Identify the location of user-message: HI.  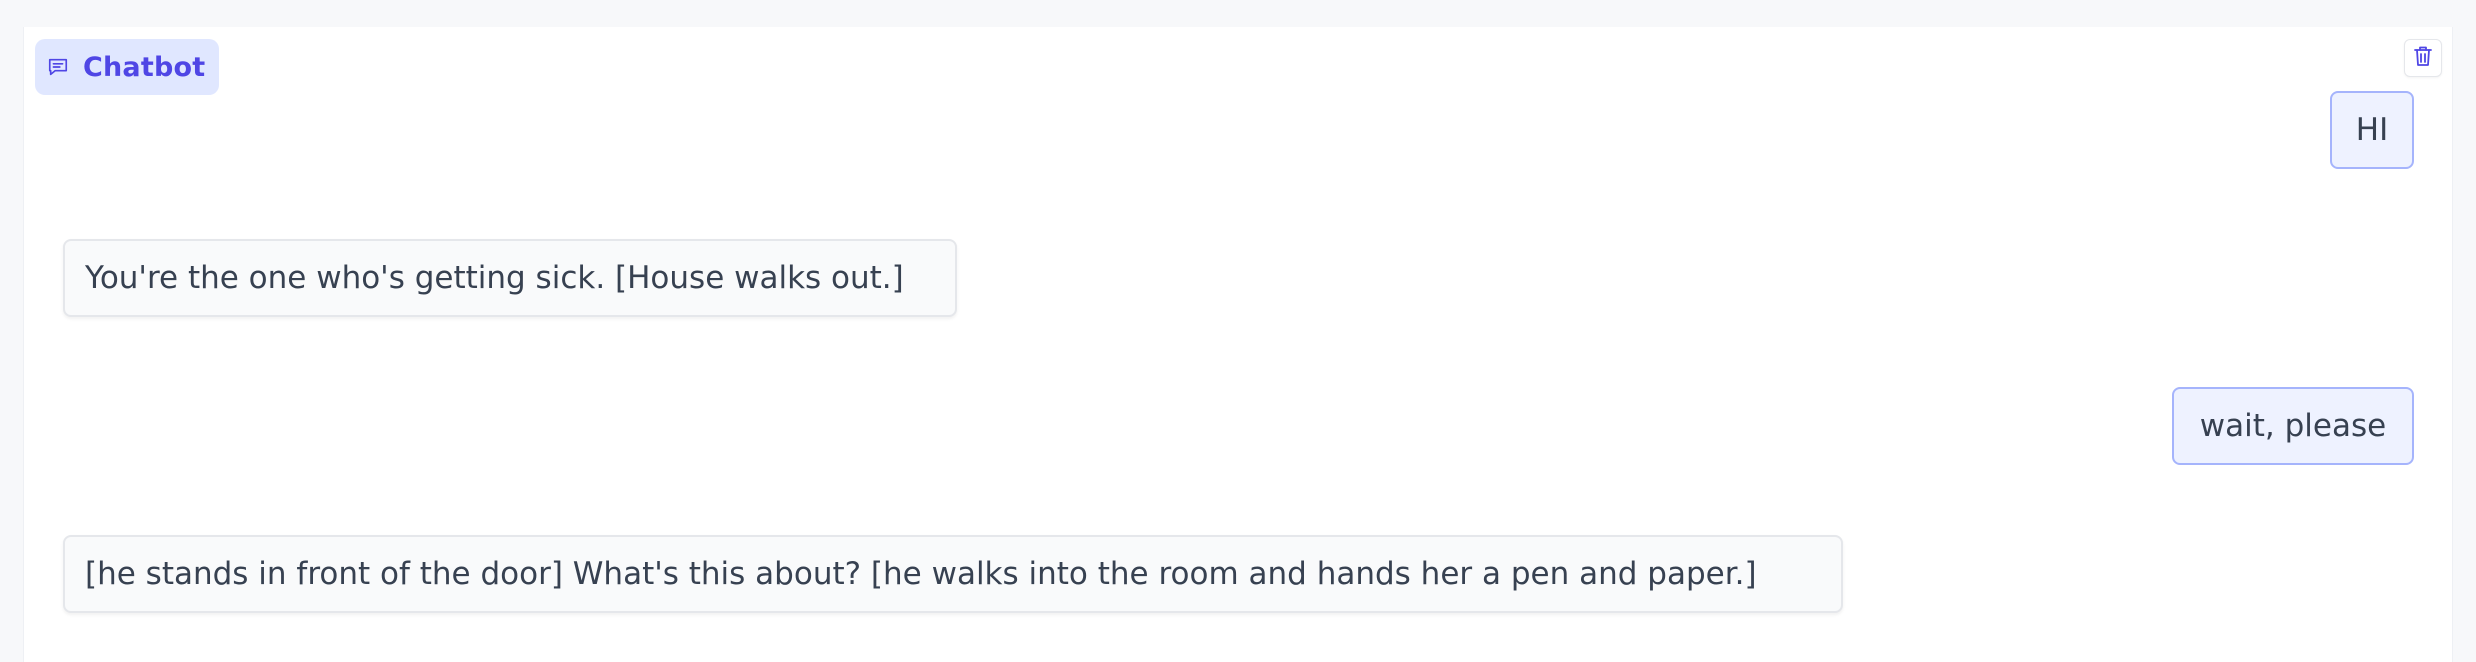
(2372, 130).